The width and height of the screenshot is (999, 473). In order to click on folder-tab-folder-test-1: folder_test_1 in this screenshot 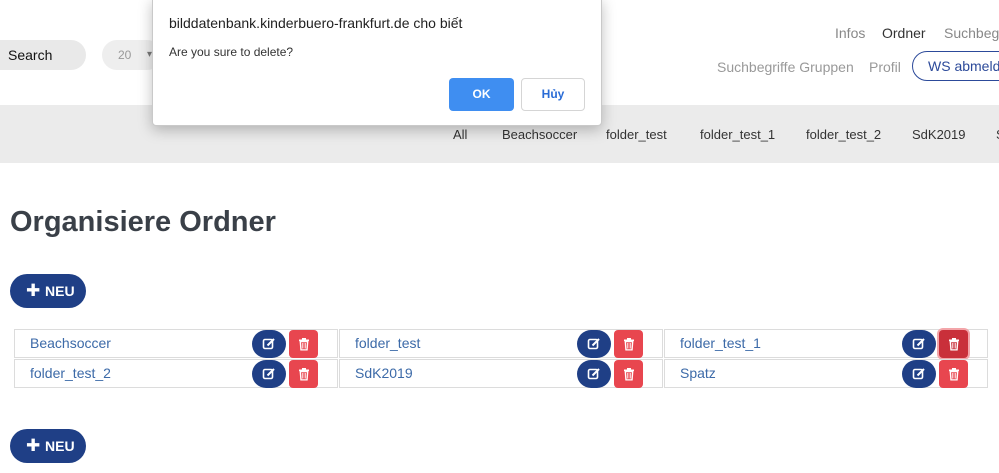, I will do `click(737, 134)`.